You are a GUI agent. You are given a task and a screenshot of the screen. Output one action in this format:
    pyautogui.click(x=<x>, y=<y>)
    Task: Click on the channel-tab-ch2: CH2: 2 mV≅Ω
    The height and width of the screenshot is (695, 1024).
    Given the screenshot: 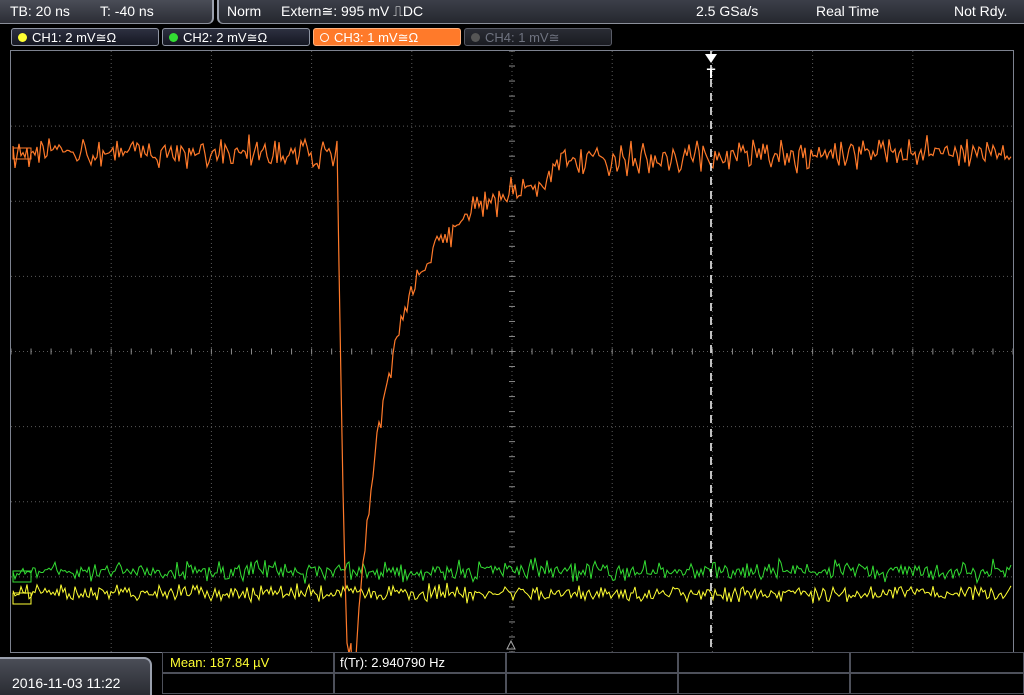 What is the action you would take?
    pyautogui.click(x=236, y=37)
    